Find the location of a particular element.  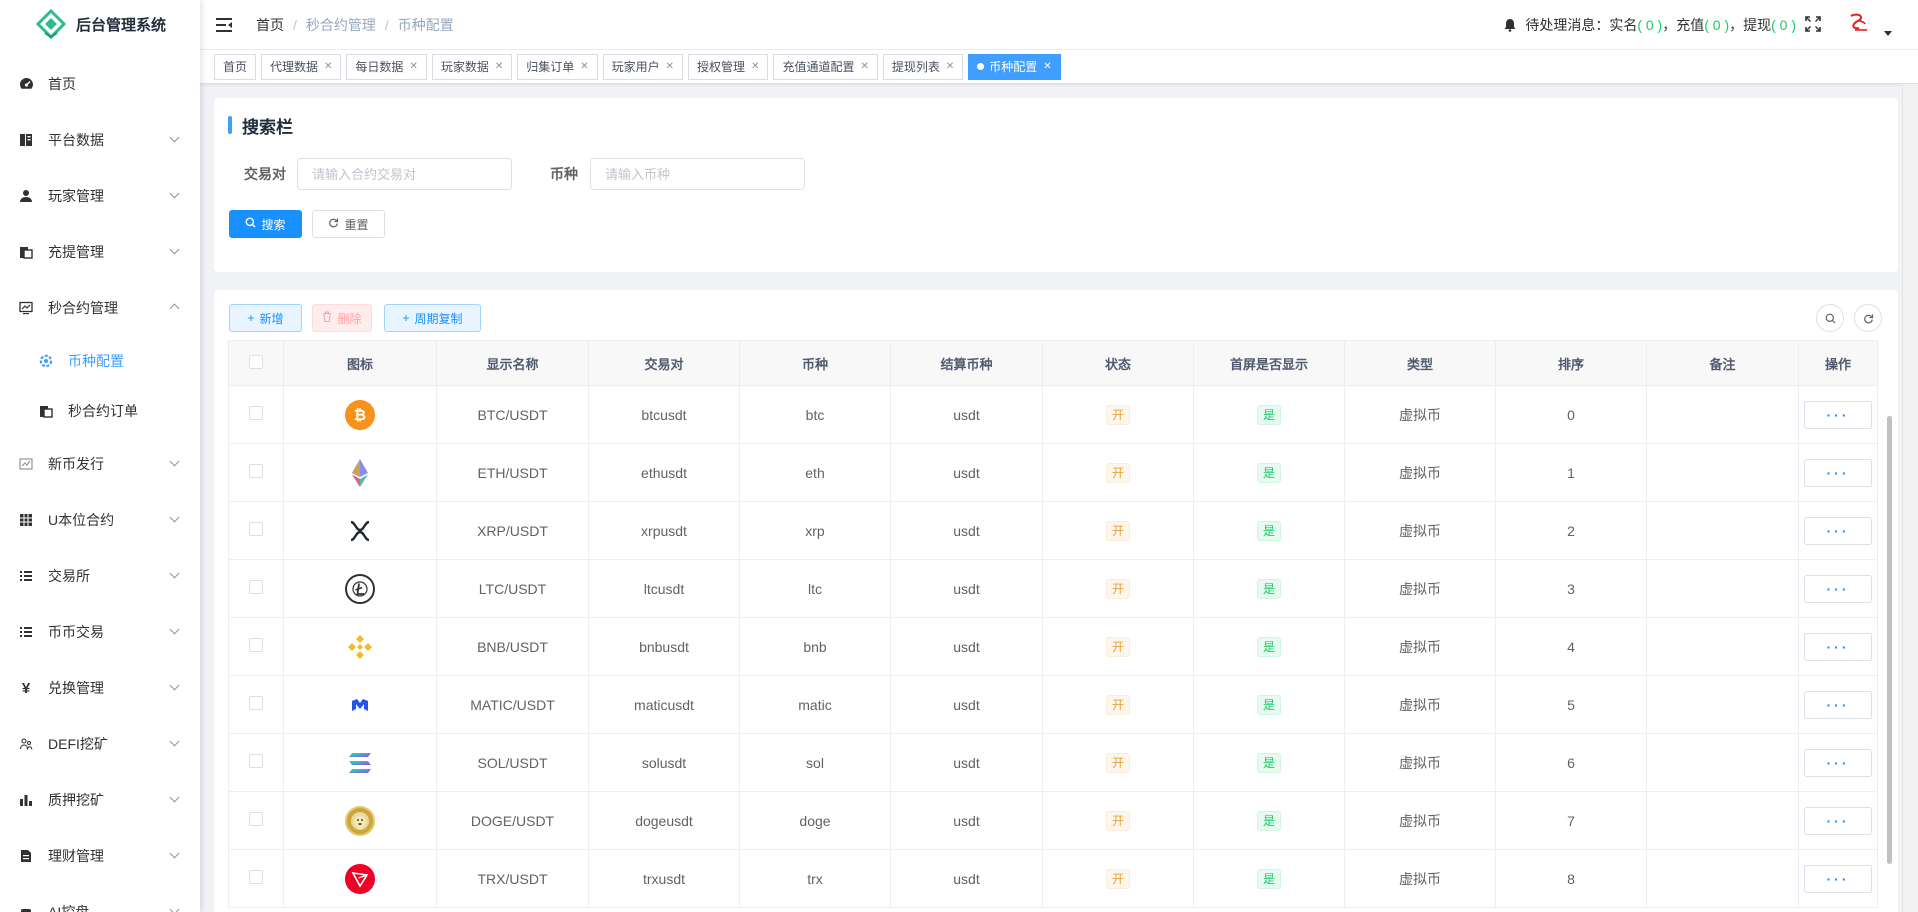

table-scrollbar is located at coordinates (1889, 640).